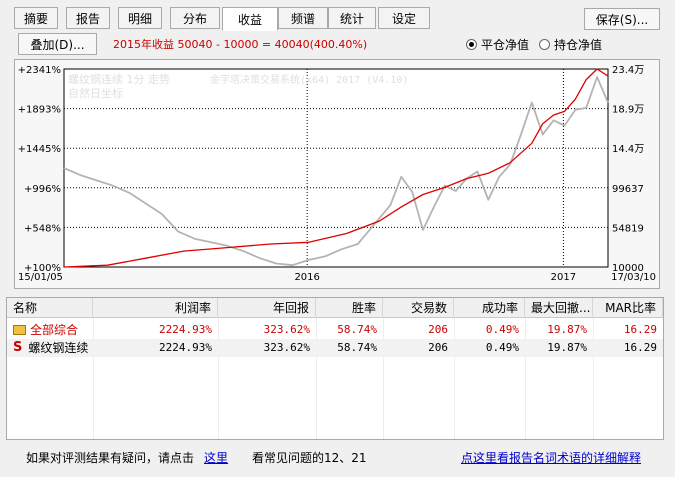  Describe the element at coordinates (58, 348) in the screenshot. I see `row-name: 螺纹钢连续` at that location.